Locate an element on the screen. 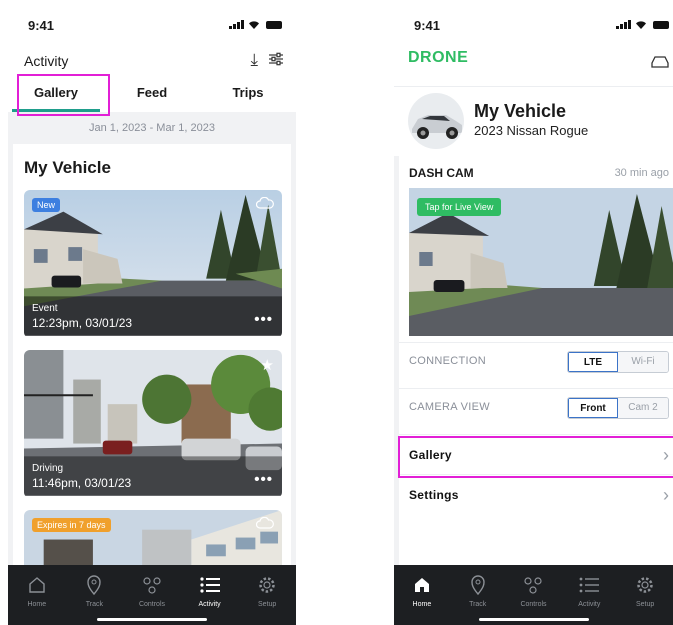 The height and width of the screenshot is (625, 673). option-cam2: Cam 2 is located at coordinates (643, 408).